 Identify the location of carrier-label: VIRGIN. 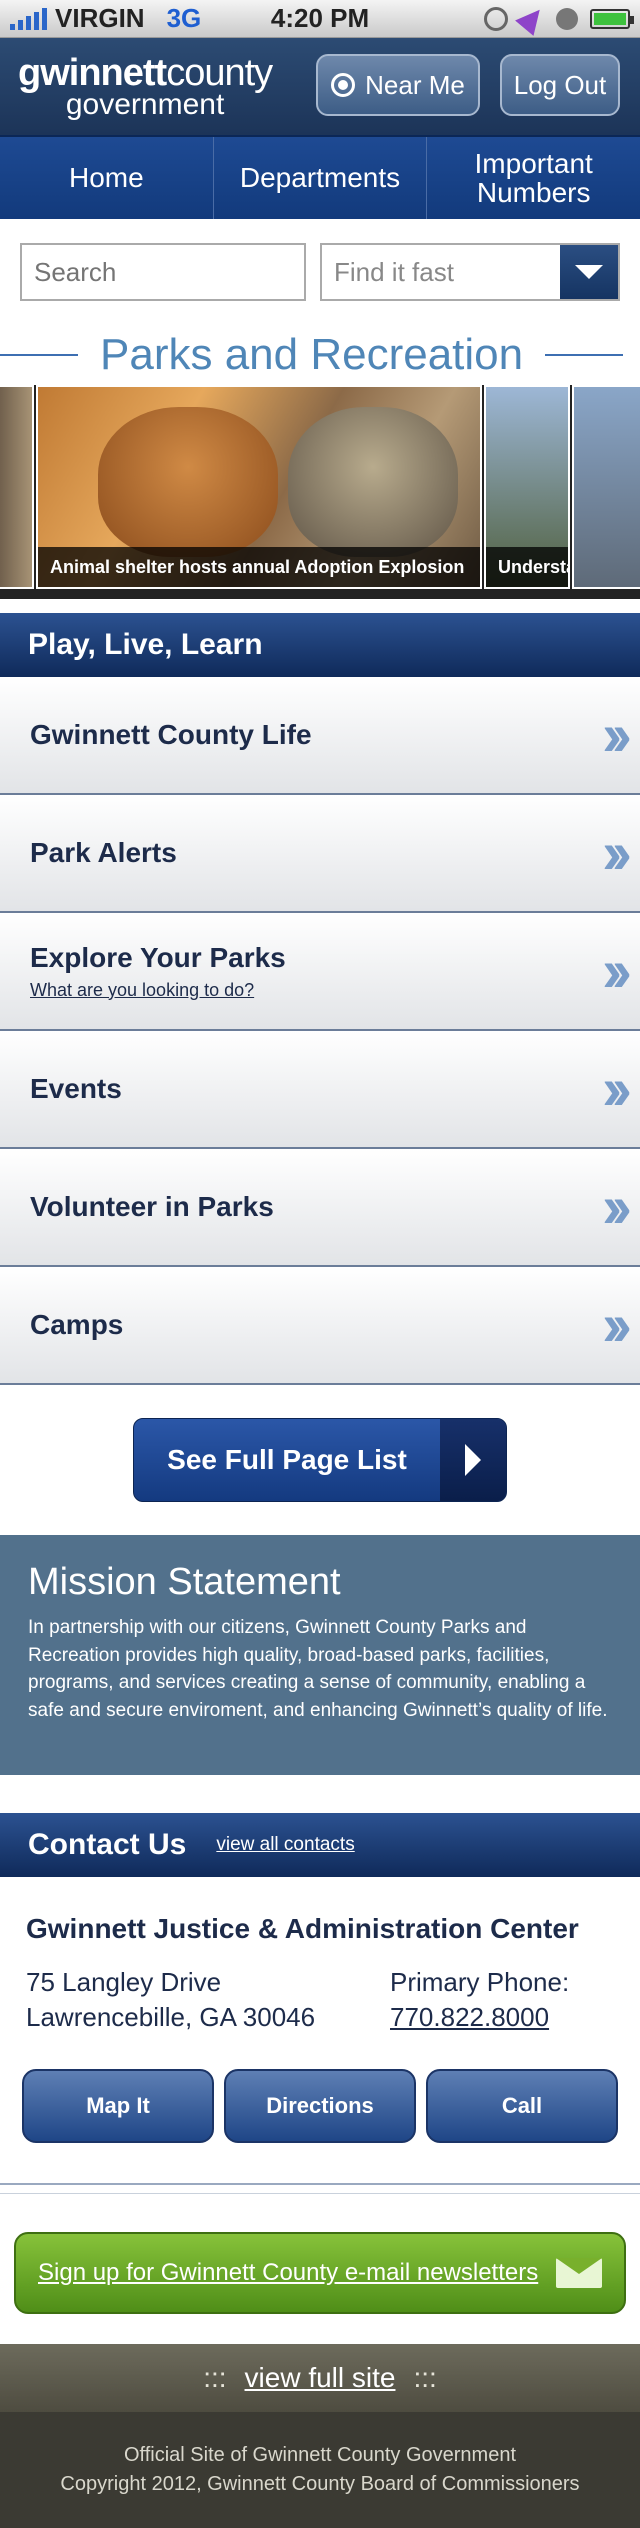
(100, 18).